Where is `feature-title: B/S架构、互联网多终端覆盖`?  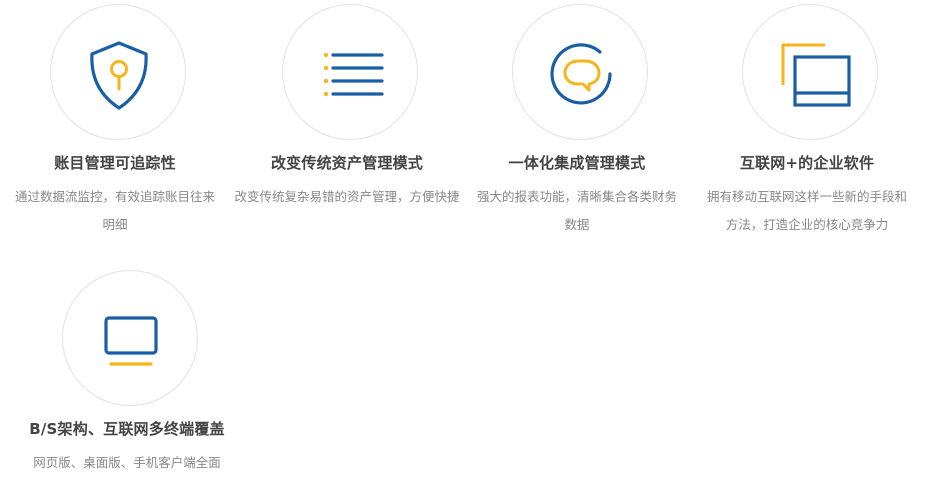 feature-title: B/S架构、互联网多终端覆盖 is located at coordinates (127, 429).